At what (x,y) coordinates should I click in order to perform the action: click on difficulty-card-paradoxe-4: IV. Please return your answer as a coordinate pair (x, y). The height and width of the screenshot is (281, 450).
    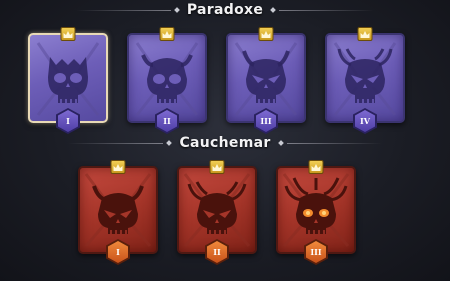
    Looking at the image, I should click on (365, 80).